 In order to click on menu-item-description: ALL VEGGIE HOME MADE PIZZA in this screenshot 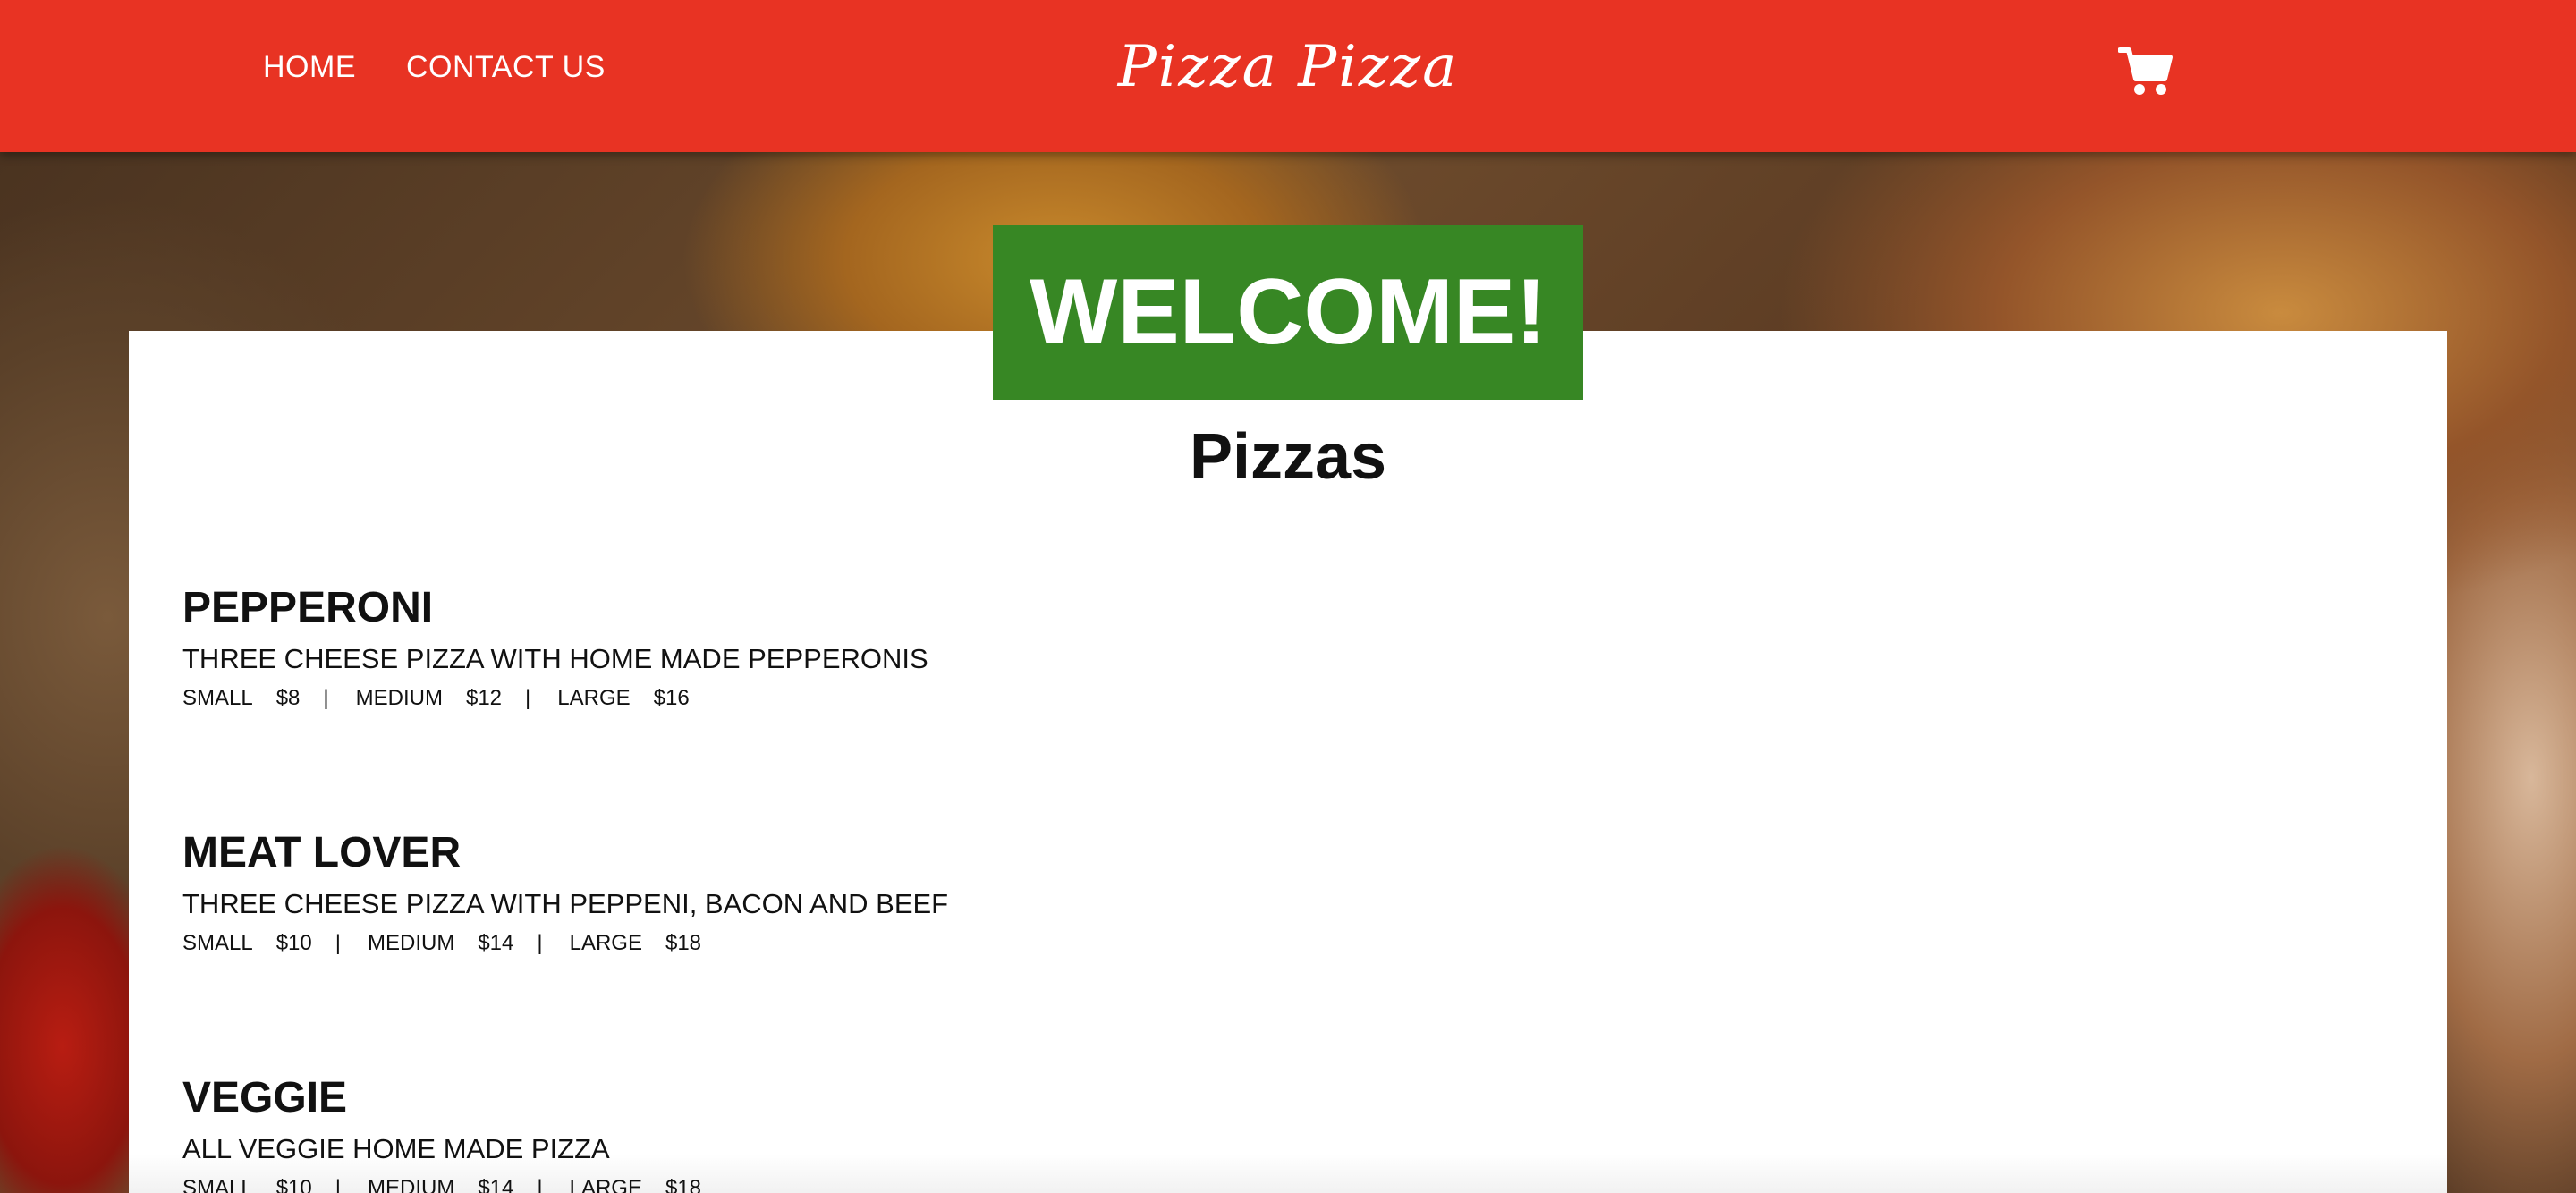, I will do `click(396, 1148)`.